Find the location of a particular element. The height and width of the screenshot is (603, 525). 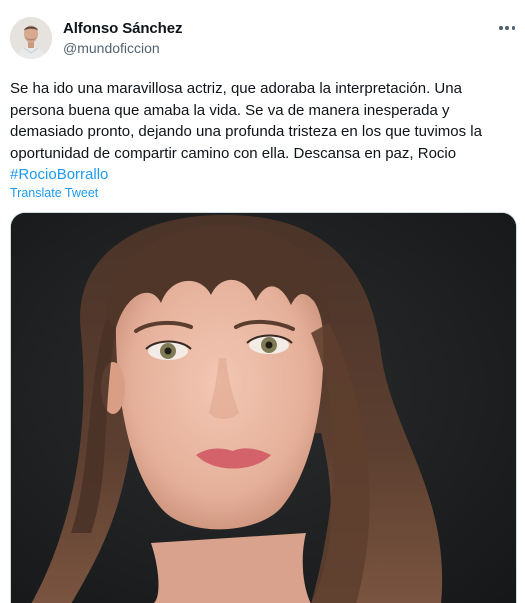

author-avatar is located at coordinates (31, 38).